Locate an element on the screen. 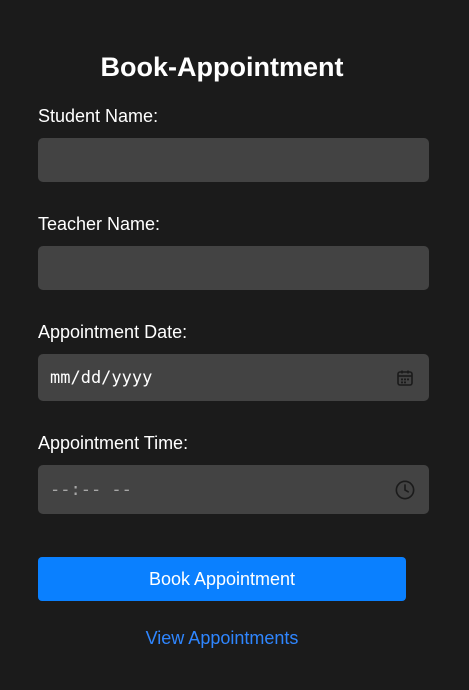 This screenshot has height=690, width=469. student-name-label: Student Name: is located at coordinates (98, 116).